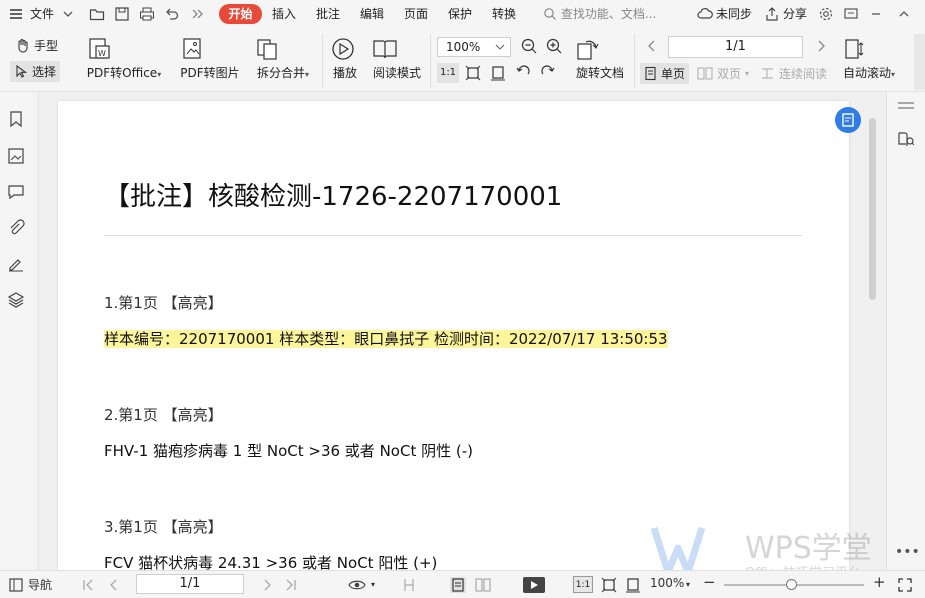 This screenshot has width=925, height=598. What do you see at coordinates (483, 585) in the screenshot?
I see `double-page-view-icon` at bounding box center [483, 585].